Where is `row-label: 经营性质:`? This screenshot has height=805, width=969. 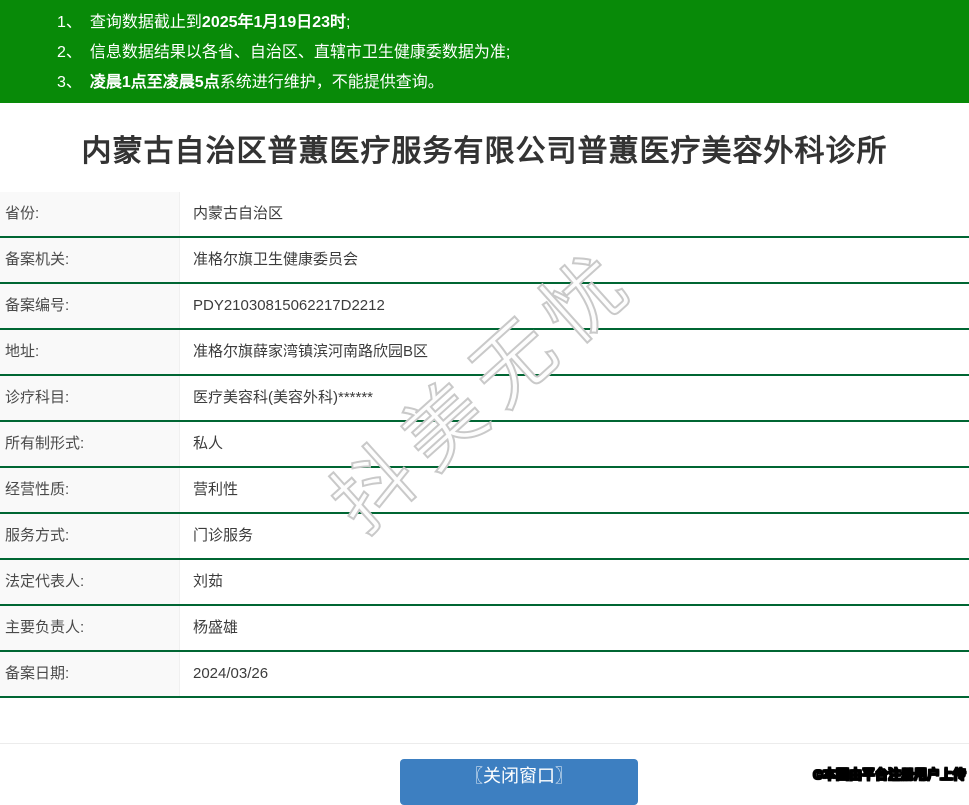
row-label: 经营性质: is located at coordinates (90, 490).